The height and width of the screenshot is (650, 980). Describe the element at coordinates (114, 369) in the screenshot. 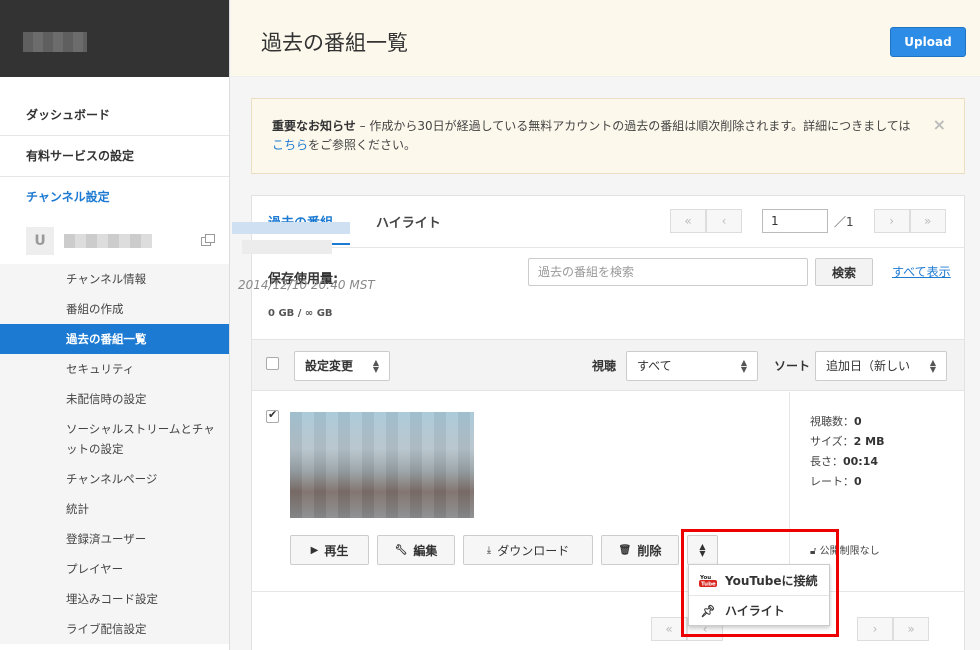

I see `sidebar-item-security: セキュリティ` at that location.